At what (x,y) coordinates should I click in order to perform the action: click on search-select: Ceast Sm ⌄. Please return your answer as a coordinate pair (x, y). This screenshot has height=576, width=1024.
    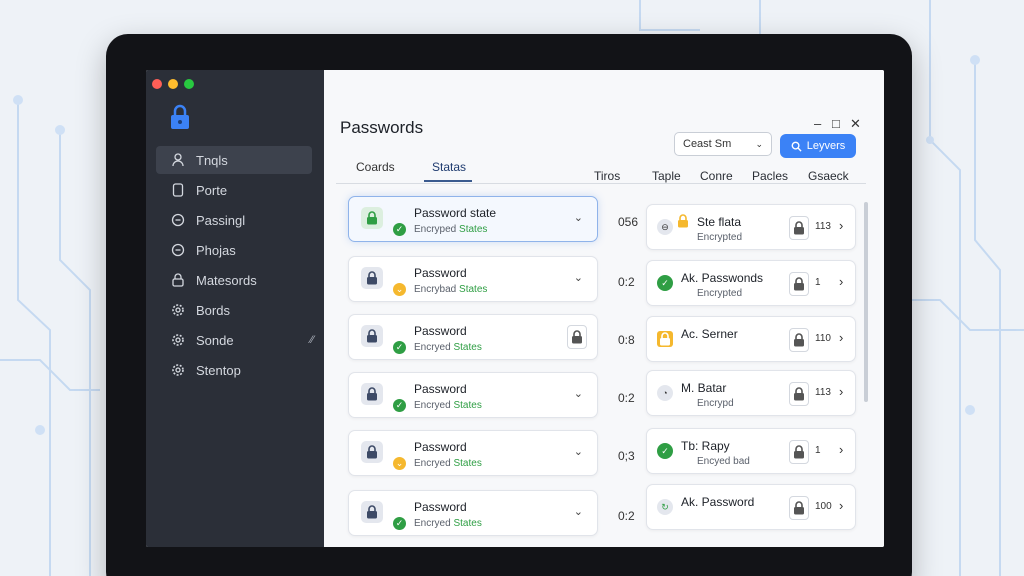
    Looking at the image, I should click on (723, 144).